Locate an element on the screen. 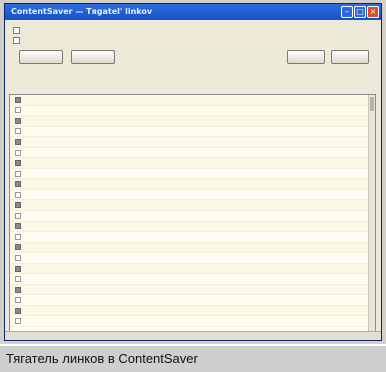 The height and width of the screenshot is (372, 386). window-controls: – □ × is located at coordinates (360, 12).